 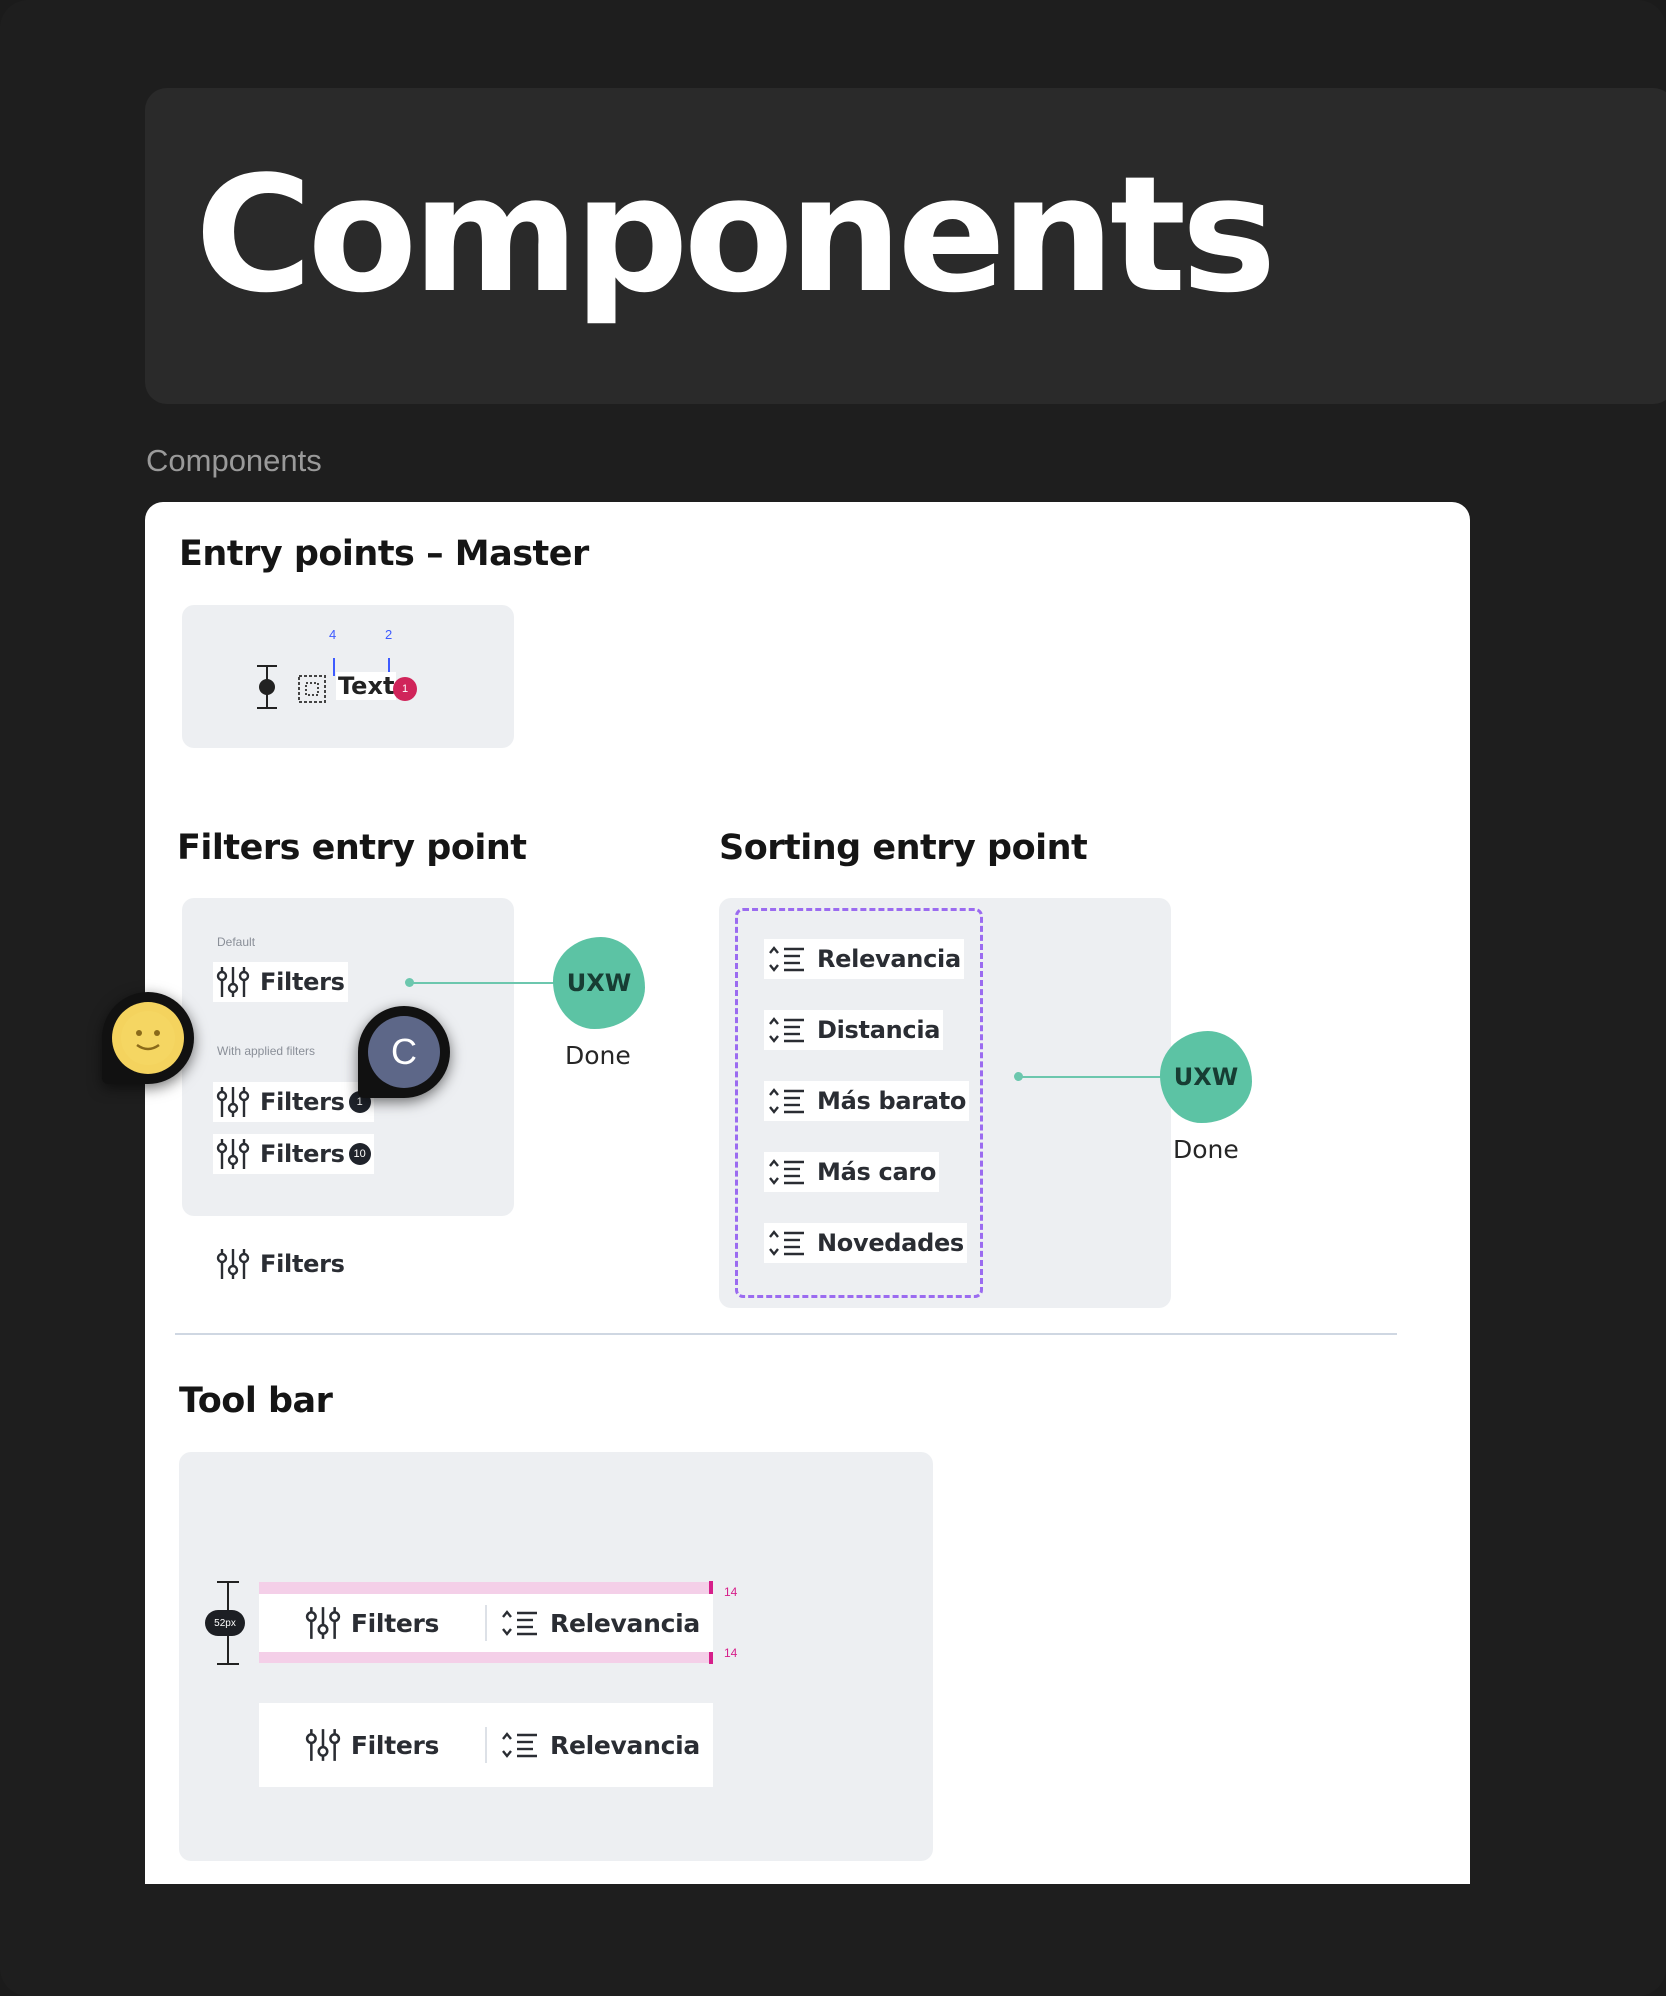 What do you see at coordinates (389, 634) in the screenshot?
I see `spacing-value-right: 2` at bounding box center [389, 634].